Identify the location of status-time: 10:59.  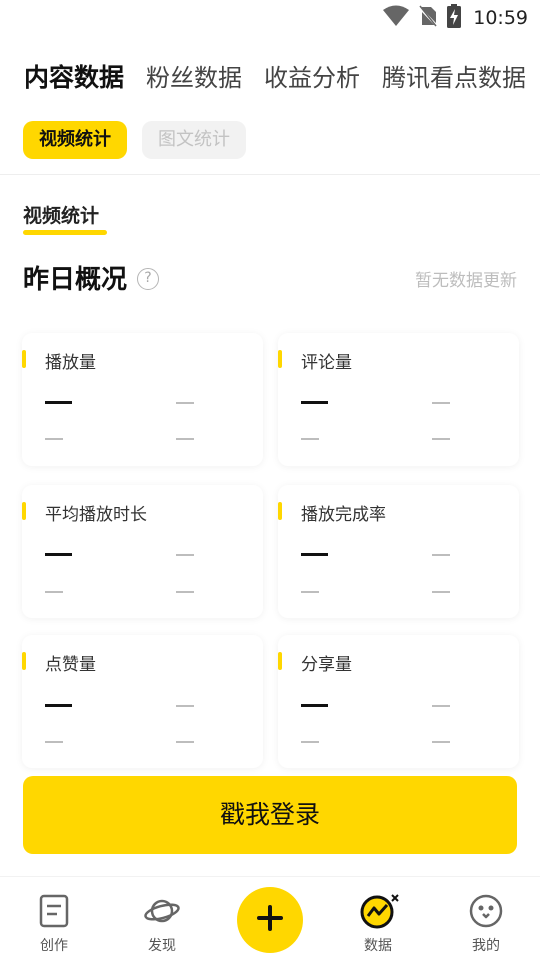
(500, 18).